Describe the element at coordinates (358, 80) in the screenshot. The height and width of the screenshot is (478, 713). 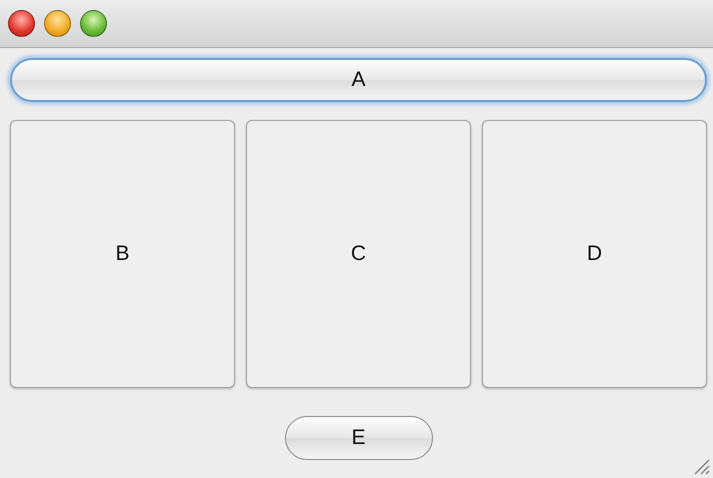
I see `a-button: A` at that location.